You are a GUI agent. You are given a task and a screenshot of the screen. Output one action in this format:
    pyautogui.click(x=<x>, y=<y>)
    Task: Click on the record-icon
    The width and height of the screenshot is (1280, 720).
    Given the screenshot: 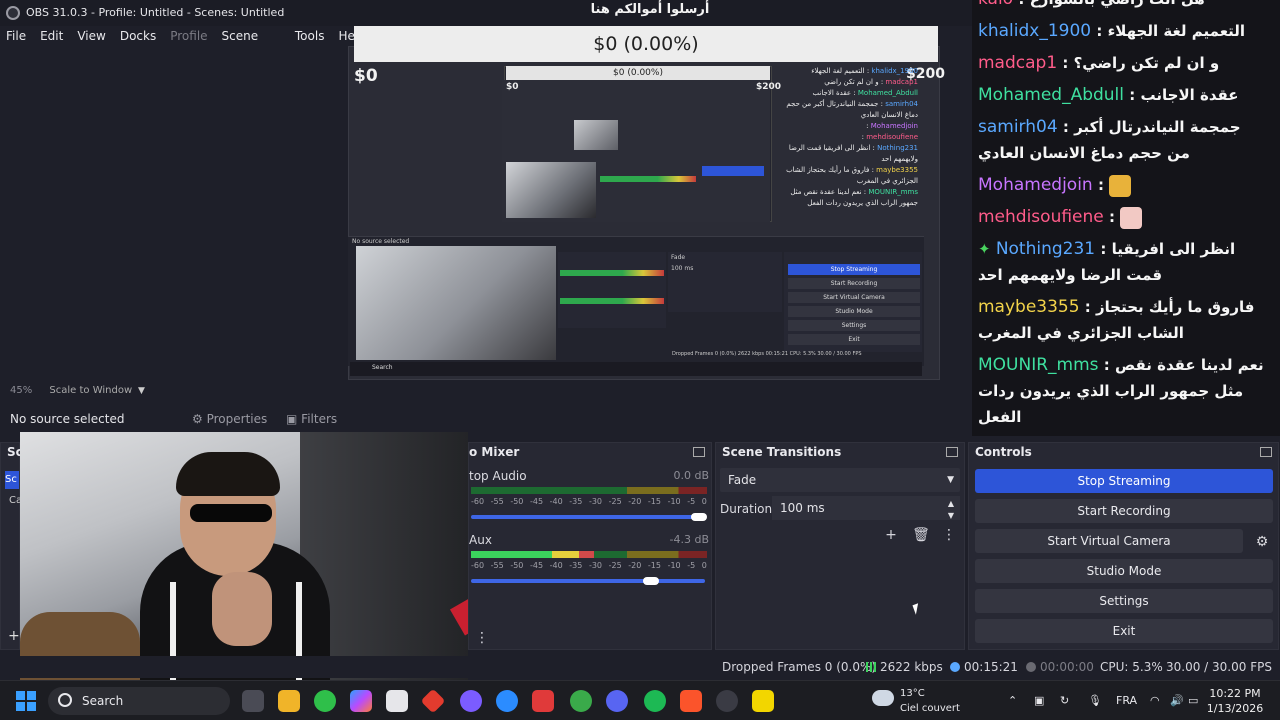 What is the action you would take?
    pyautogui.click(x=1031, y=667)
    